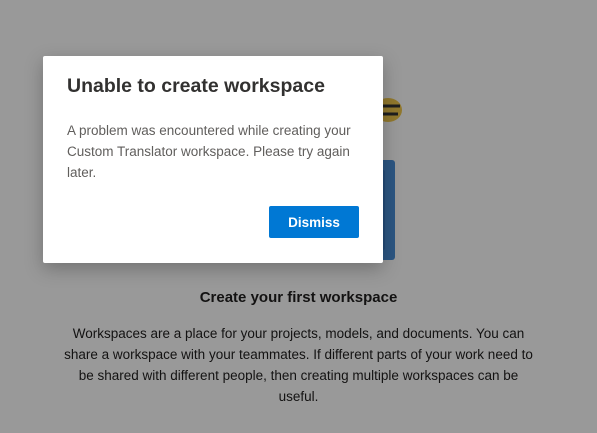  I want to click on dismiss-button: Dismiss, so click(314, 222).